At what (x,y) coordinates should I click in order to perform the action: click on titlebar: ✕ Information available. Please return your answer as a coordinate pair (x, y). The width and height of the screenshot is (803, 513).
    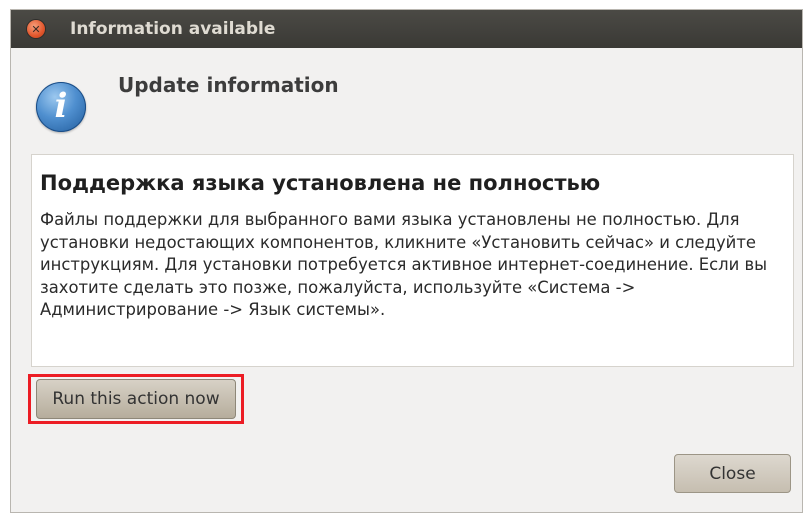
    Looking at the image, I should click on (406, 29).